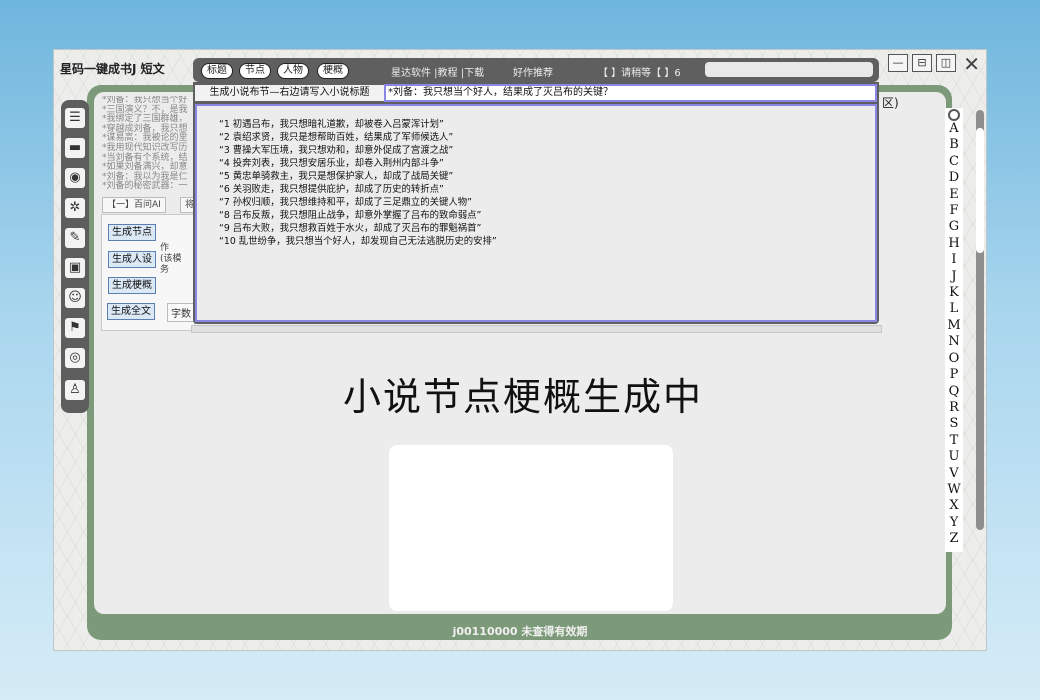 The width and height of the screenshot is (1040, 700). Describe the element at coordinates (954, 359) in the screenshot. I see `index-letter: O` at that location.